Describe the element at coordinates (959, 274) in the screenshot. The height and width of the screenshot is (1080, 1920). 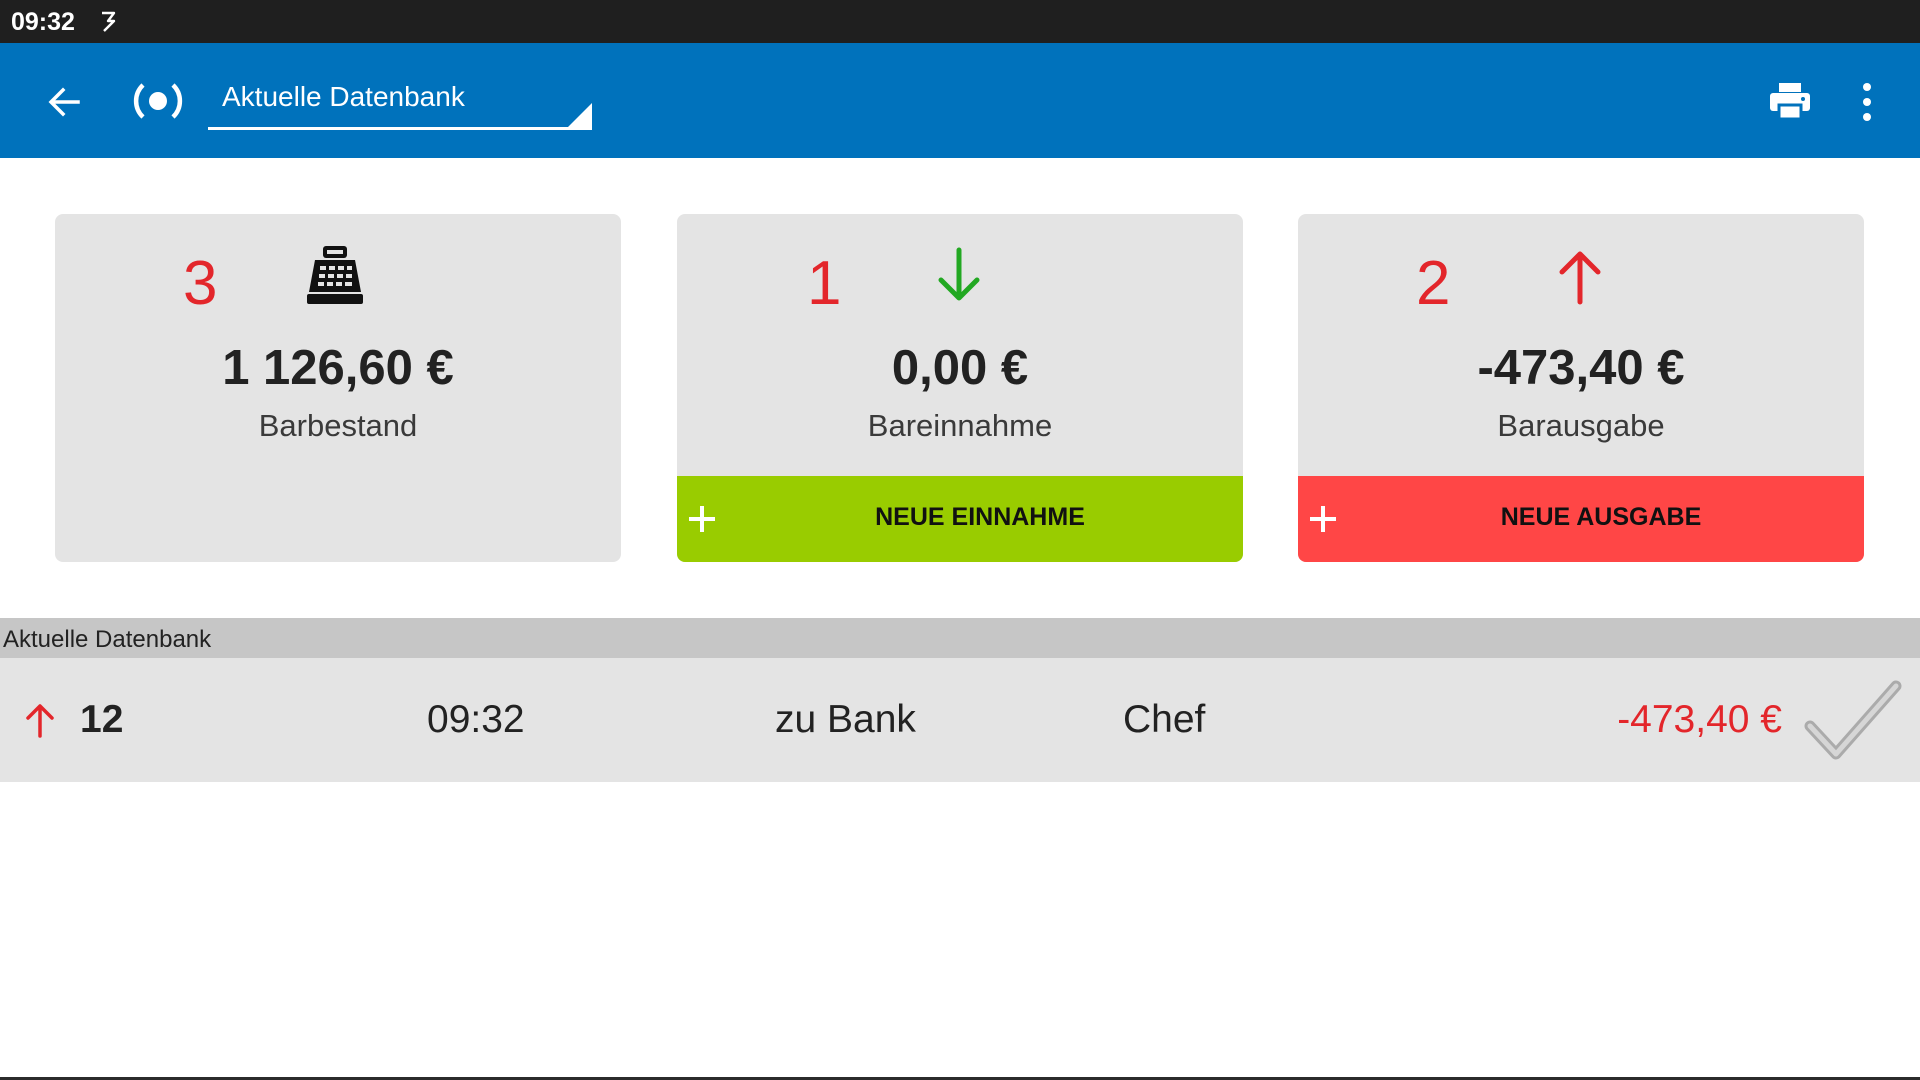
I see `arrow-down-icon` at that location.